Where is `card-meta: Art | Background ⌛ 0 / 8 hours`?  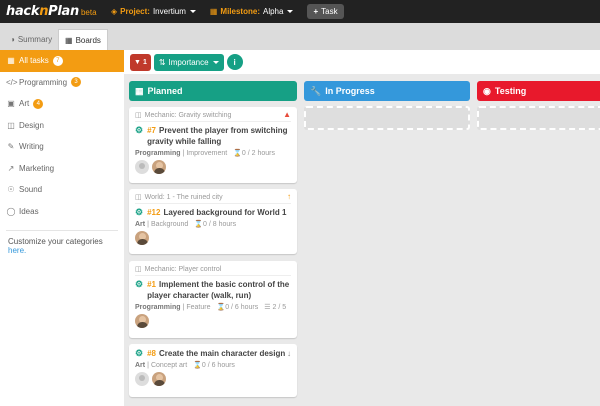
card-meta: Art | Background ⌛ 0 / 8 hours is located at coordinates (213, 224).